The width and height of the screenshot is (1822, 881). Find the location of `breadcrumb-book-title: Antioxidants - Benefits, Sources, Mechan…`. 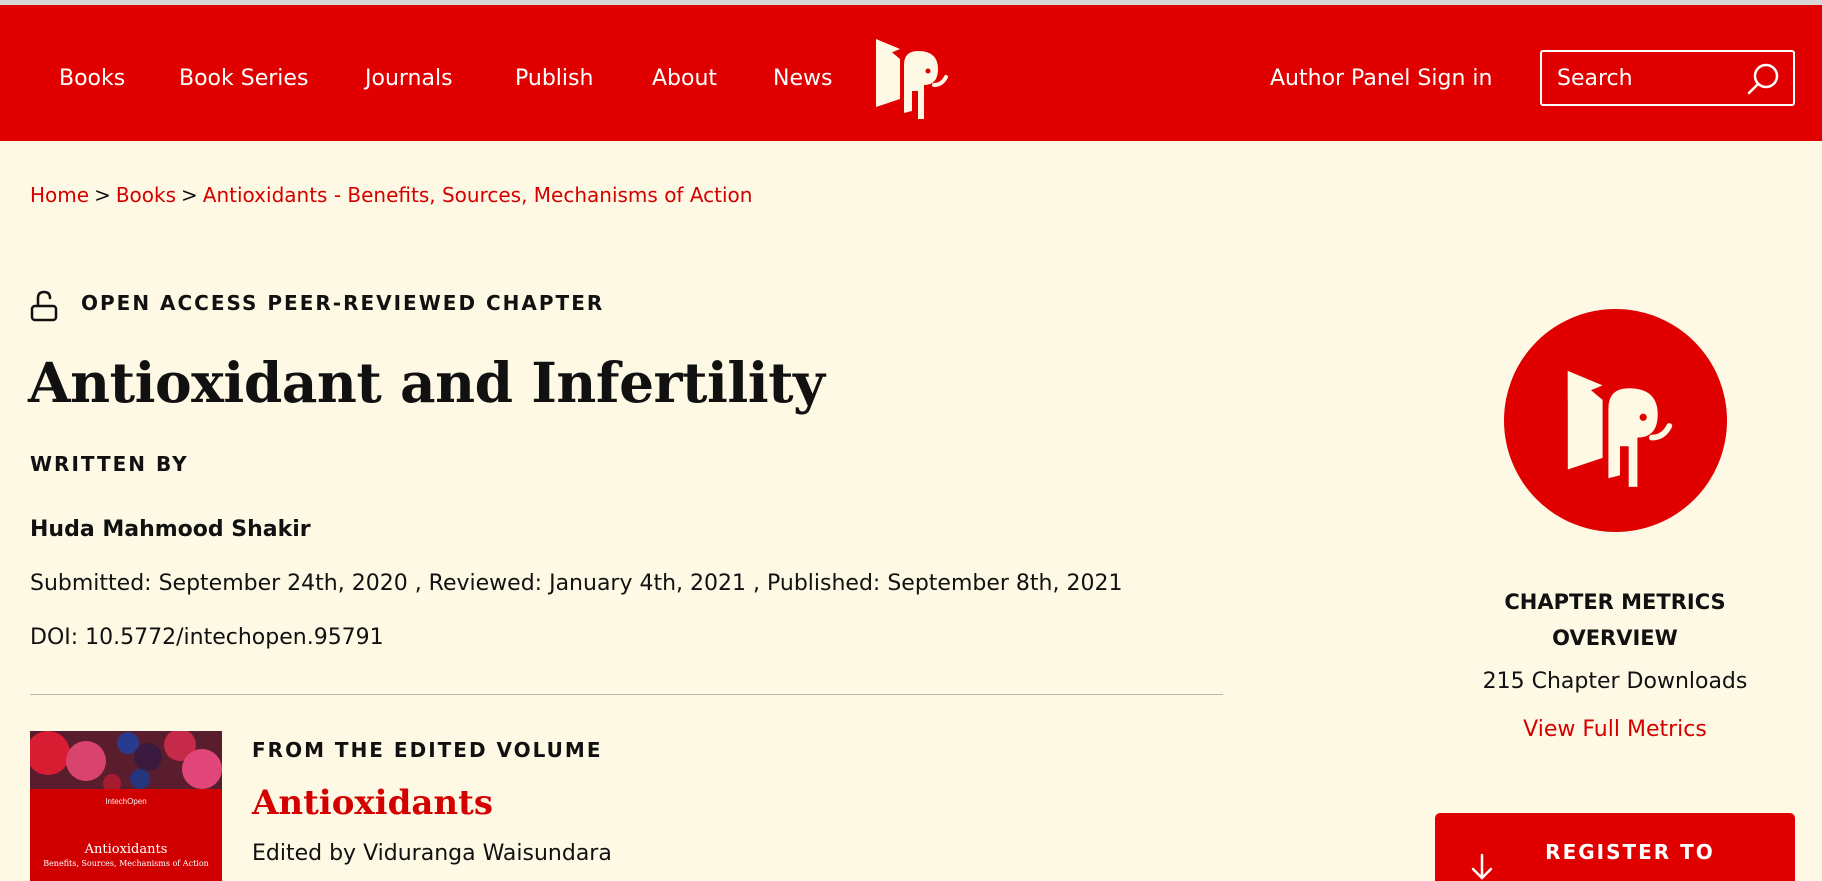

breadcrumb-book-title: Antioxidants - Benefits, Sources, Mechan… is located at coordinates (478, 195).